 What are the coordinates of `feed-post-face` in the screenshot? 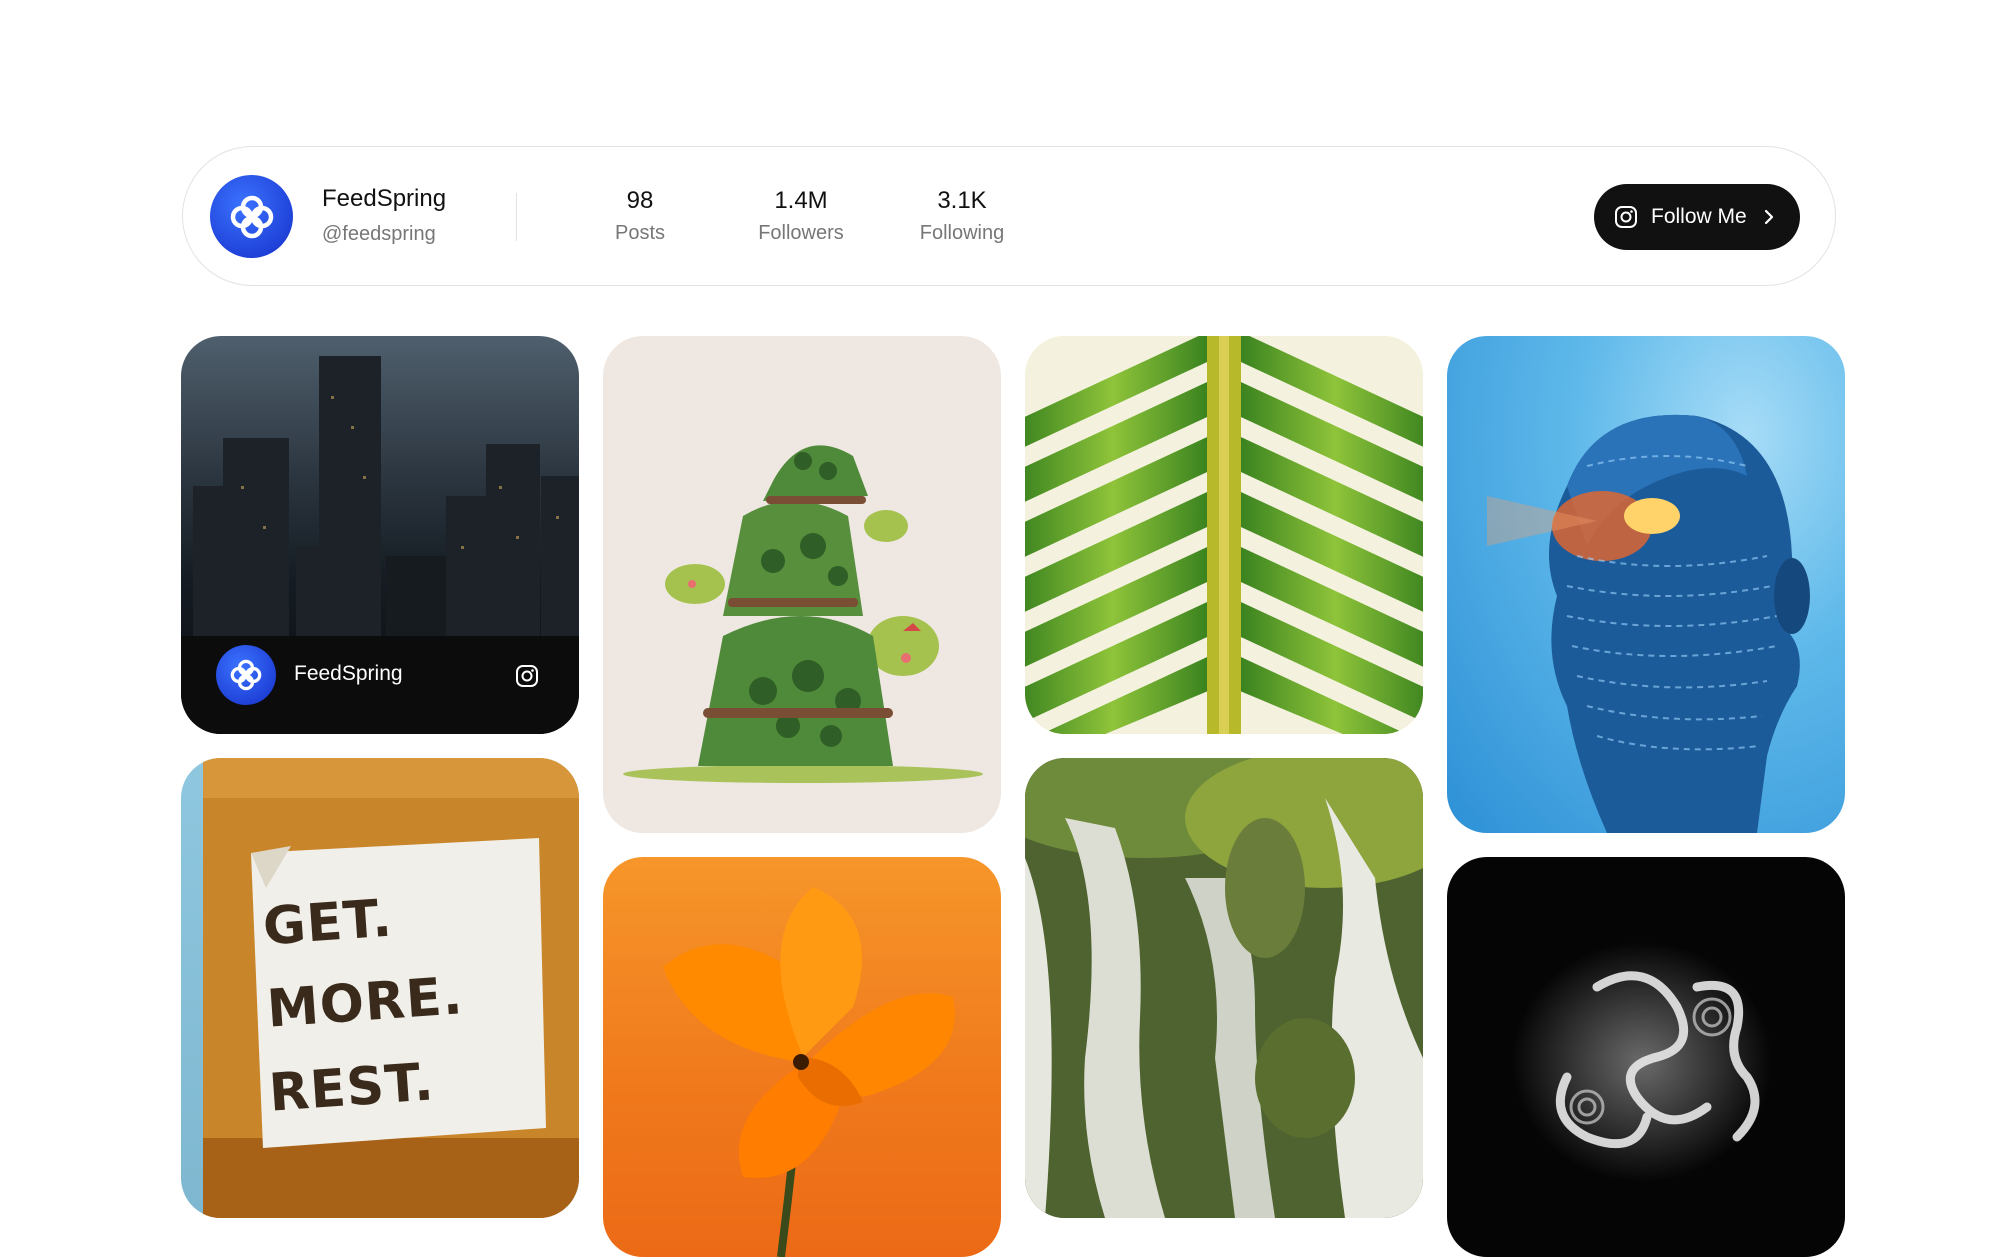 It's located at (1646, 584).